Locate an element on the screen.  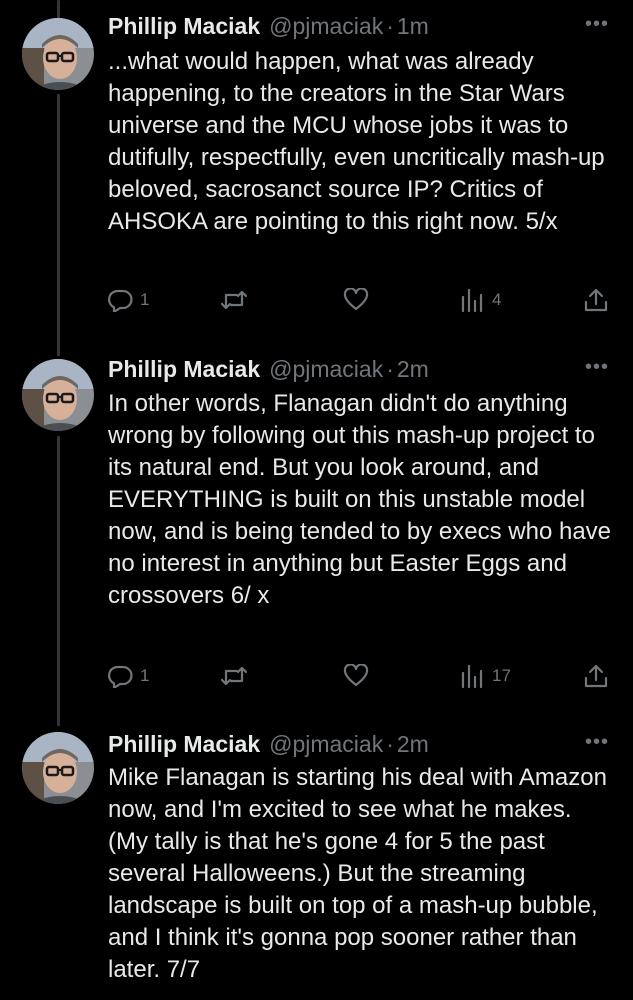
views-count: 17 is located at coordinates (501, 675).